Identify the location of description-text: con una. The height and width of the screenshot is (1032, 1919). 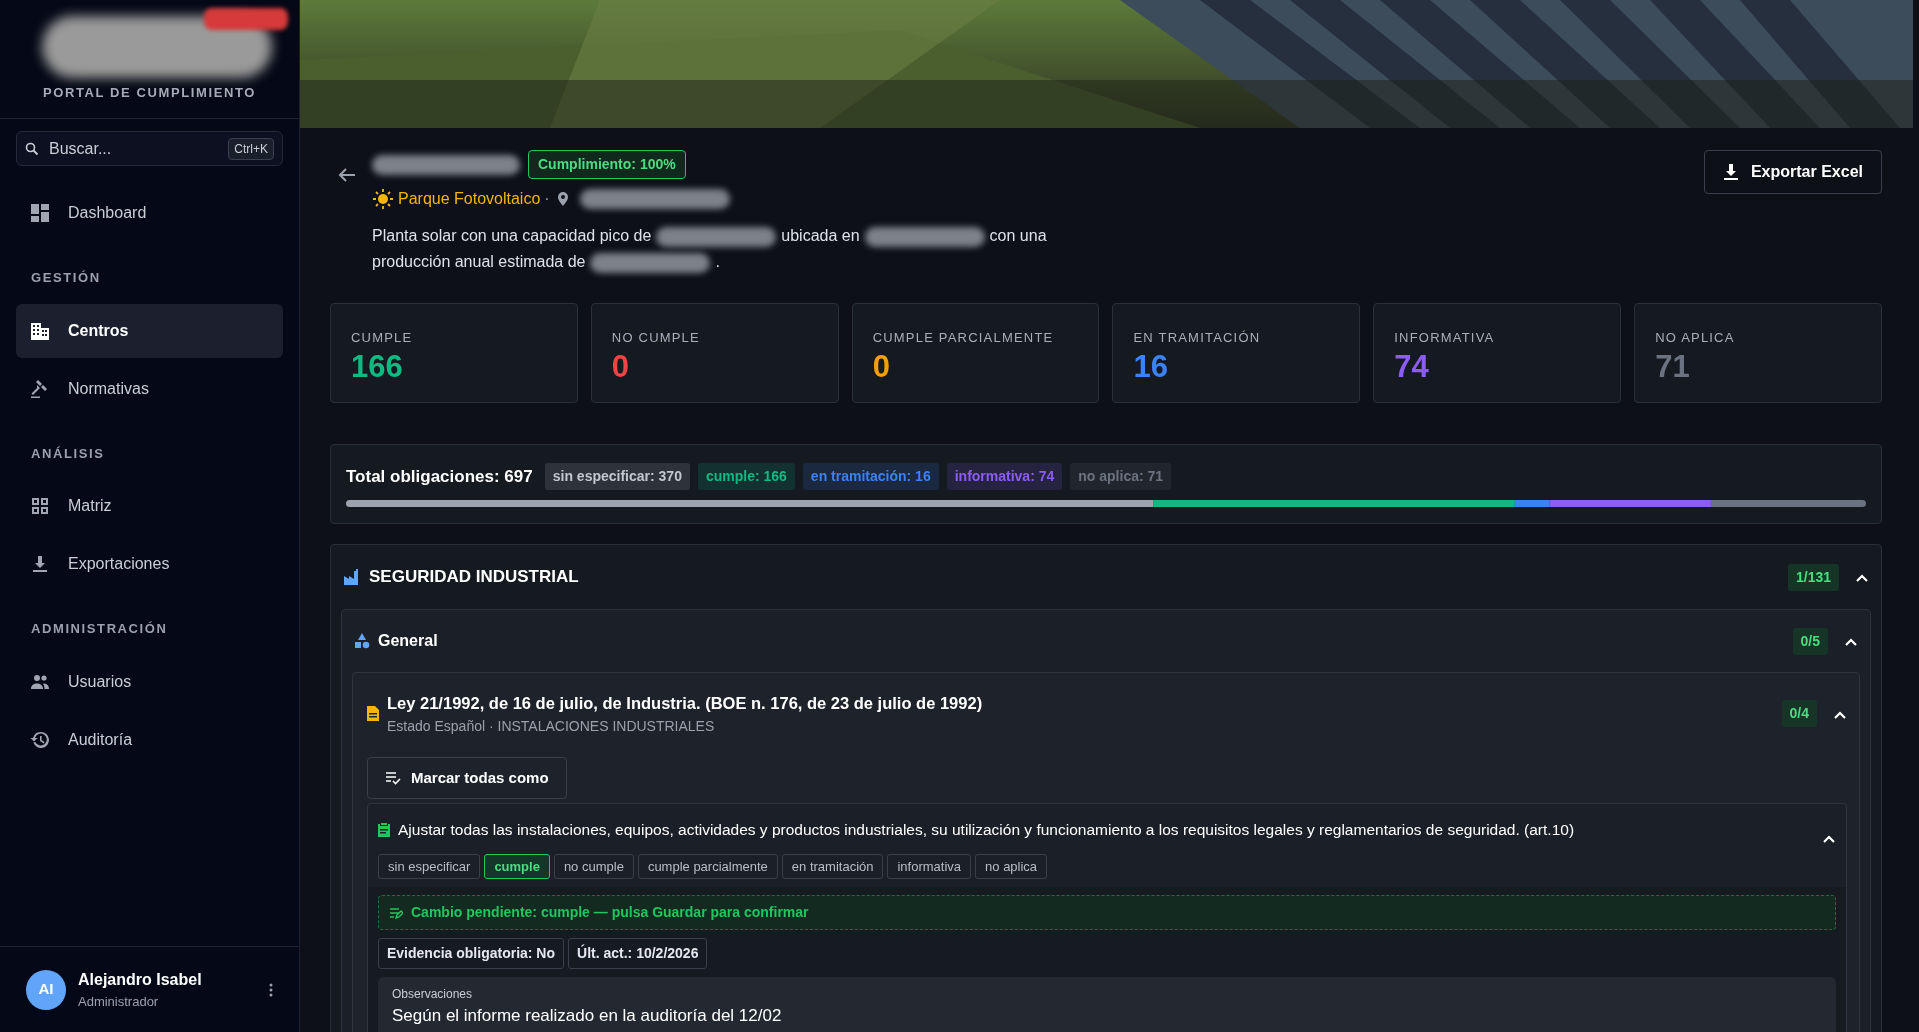
(1018, 236).